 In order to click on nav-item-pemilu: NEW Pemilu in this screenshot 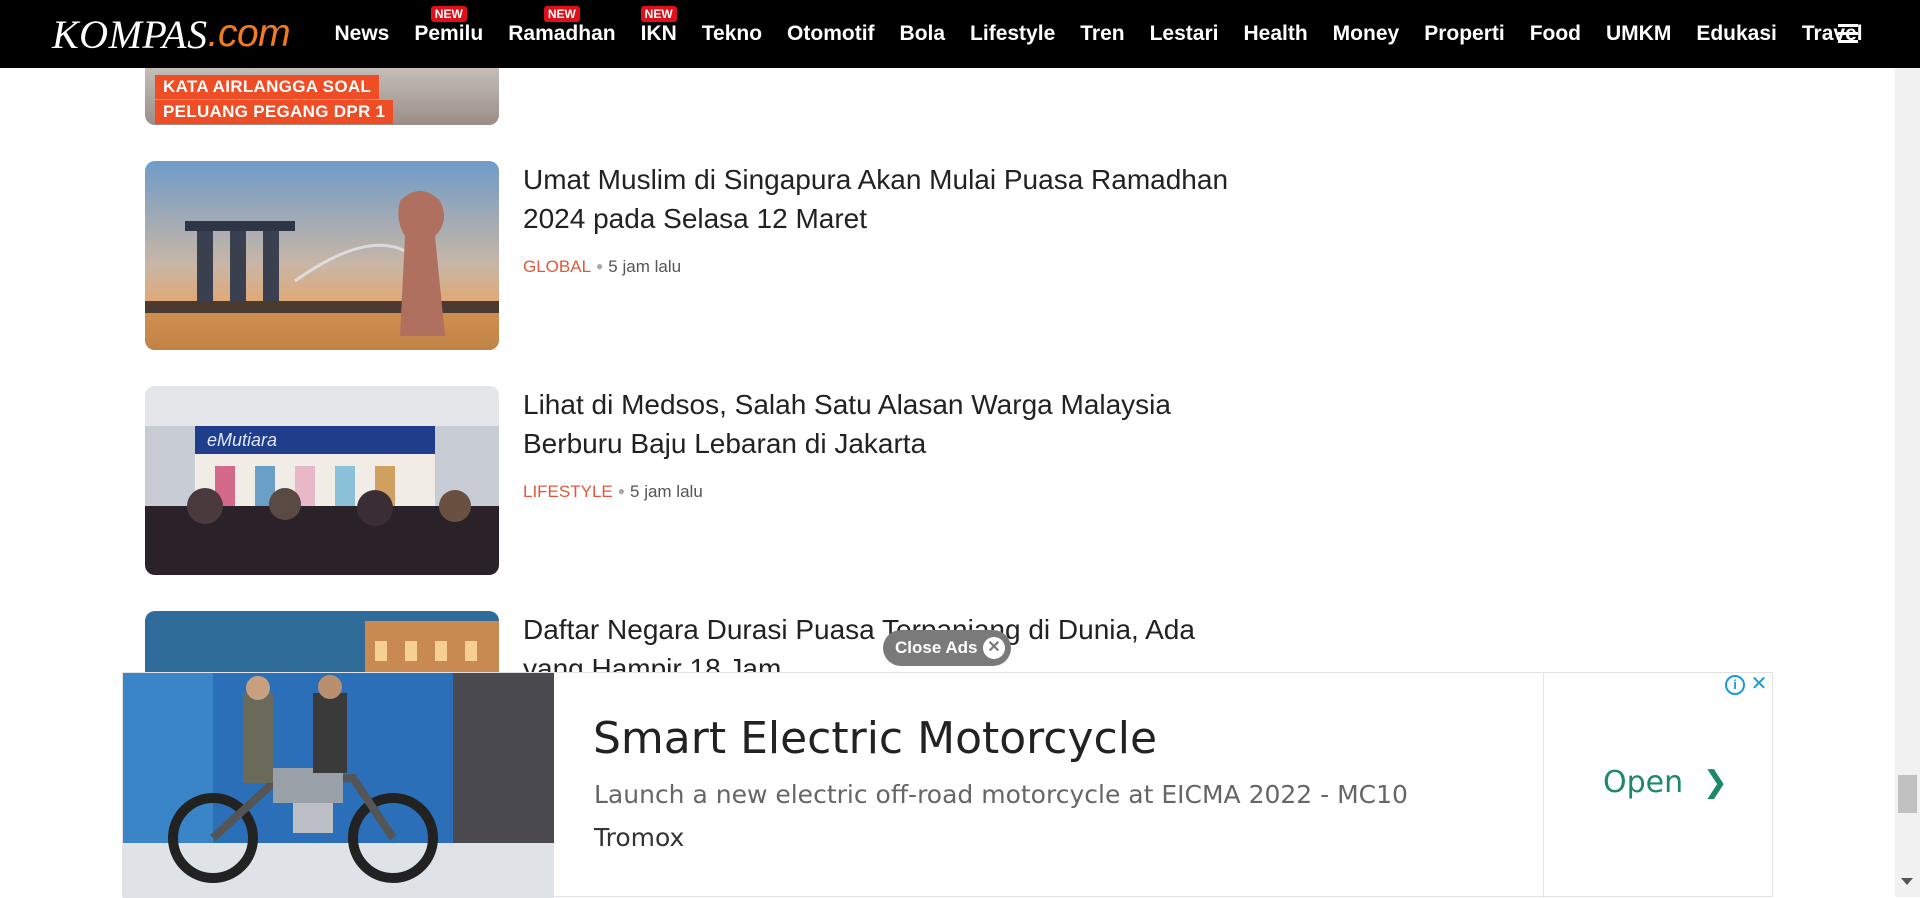, I will do `click(449, 34)`.